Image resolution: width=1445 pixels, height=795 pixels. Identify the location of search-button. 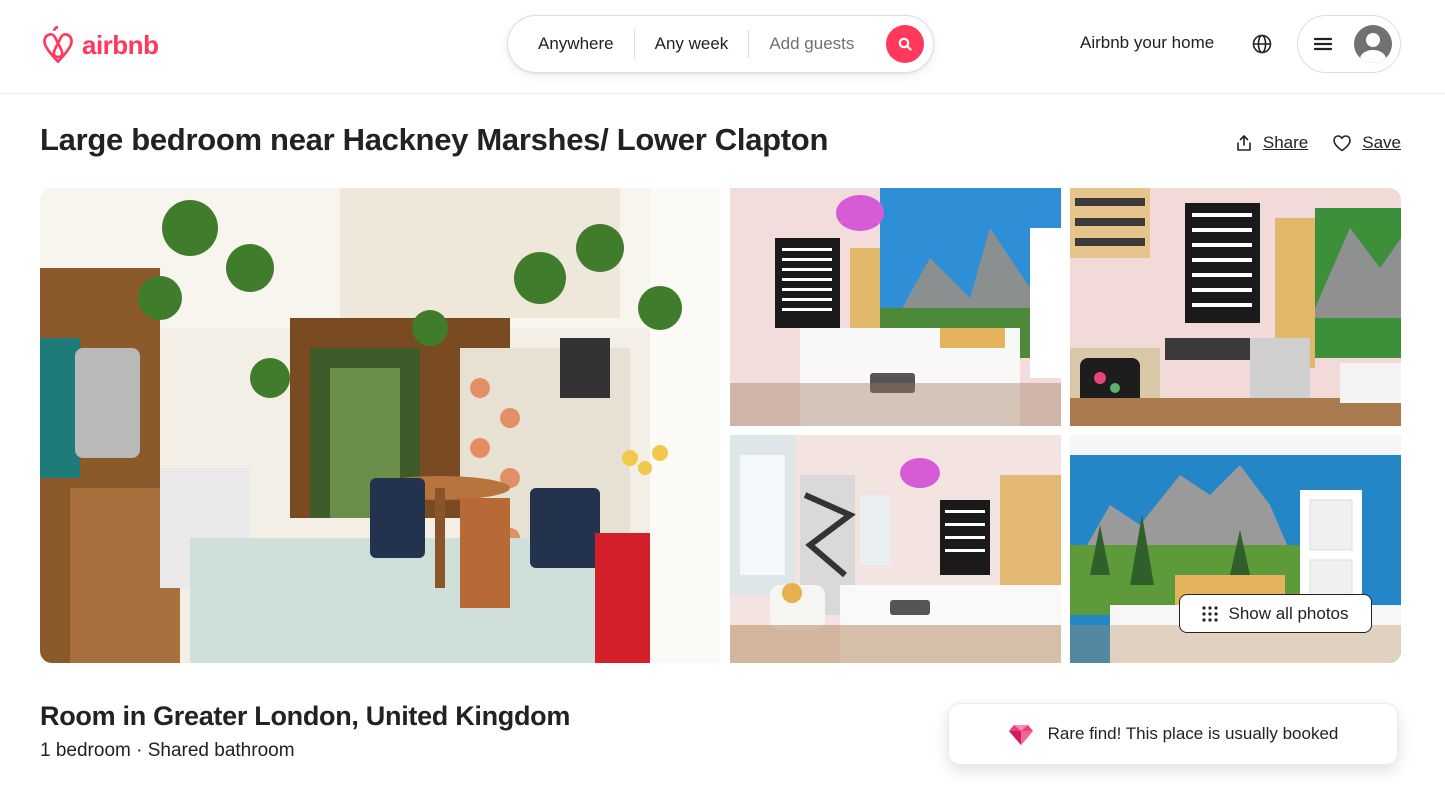
(905, 44).